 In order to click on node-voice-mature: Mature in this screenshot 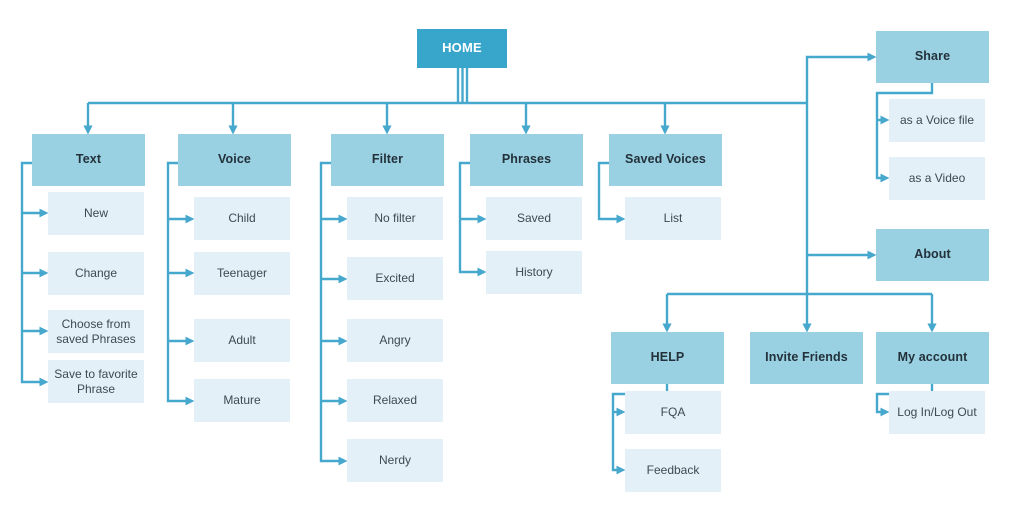, I will do `click(242, 400)`.